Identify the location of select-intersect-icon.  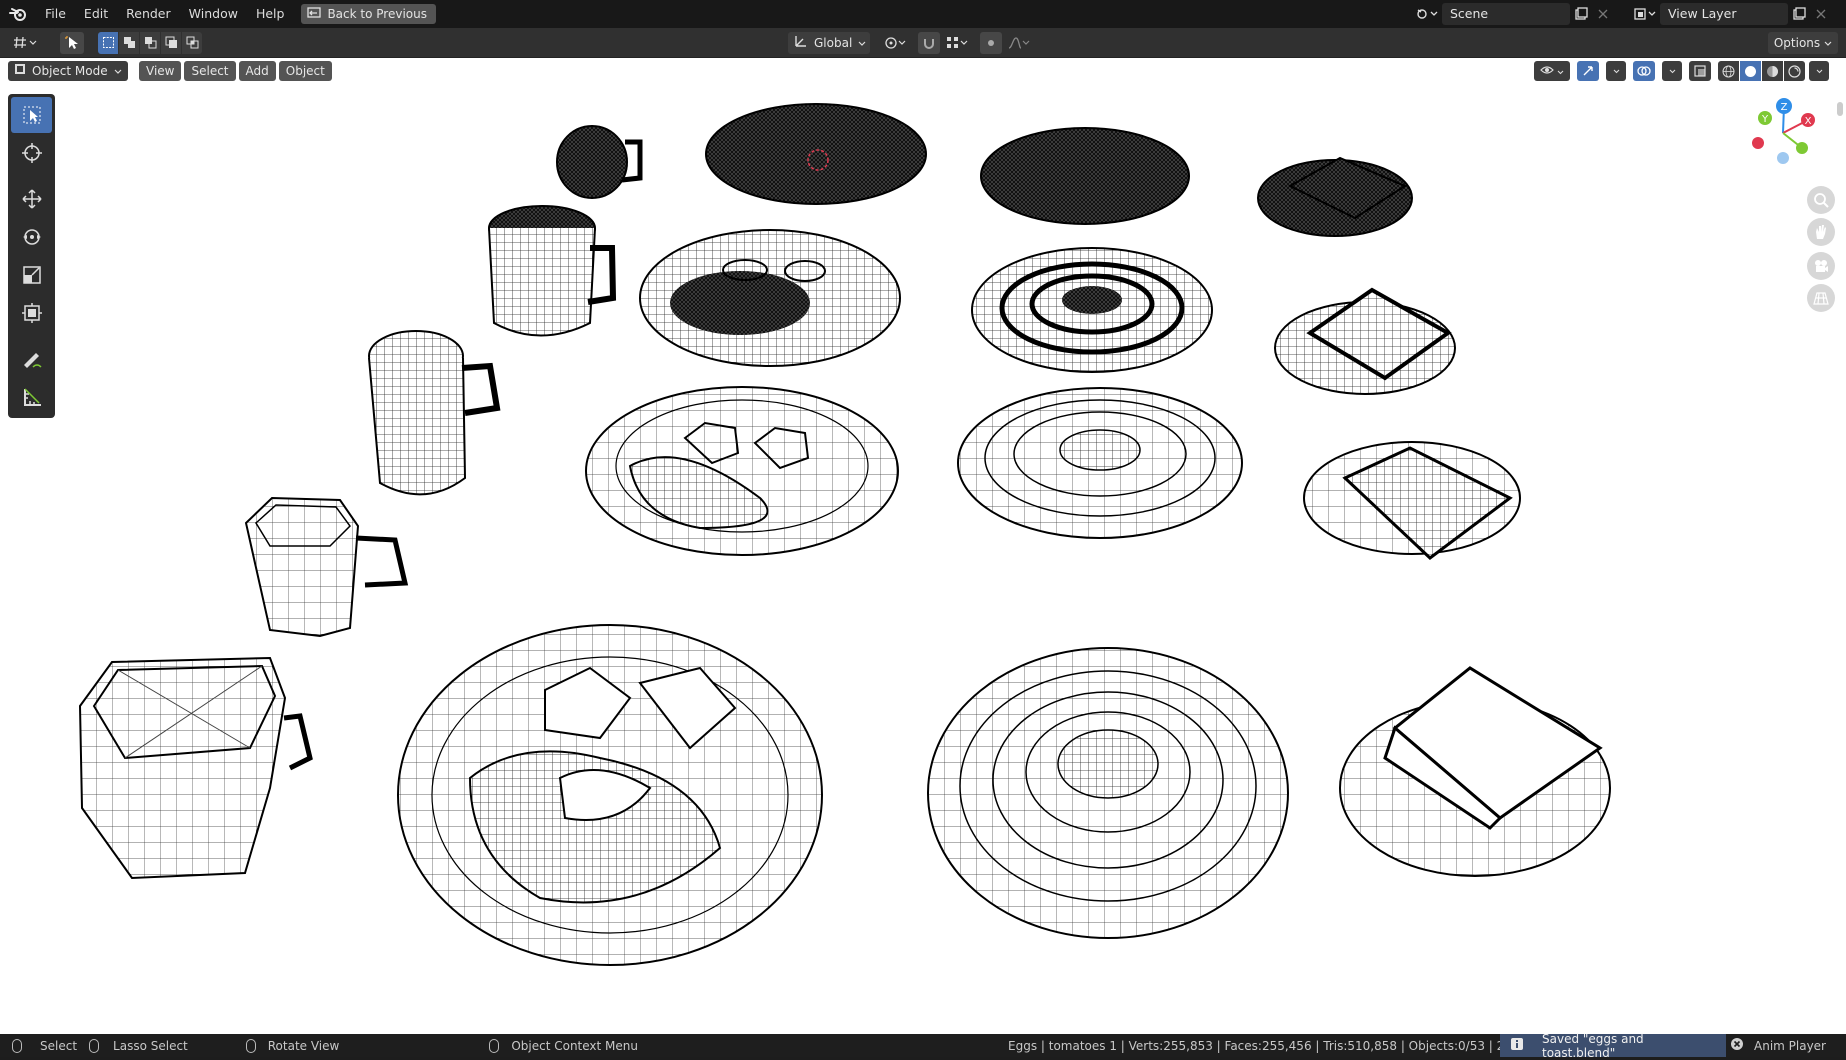
(192, 42).